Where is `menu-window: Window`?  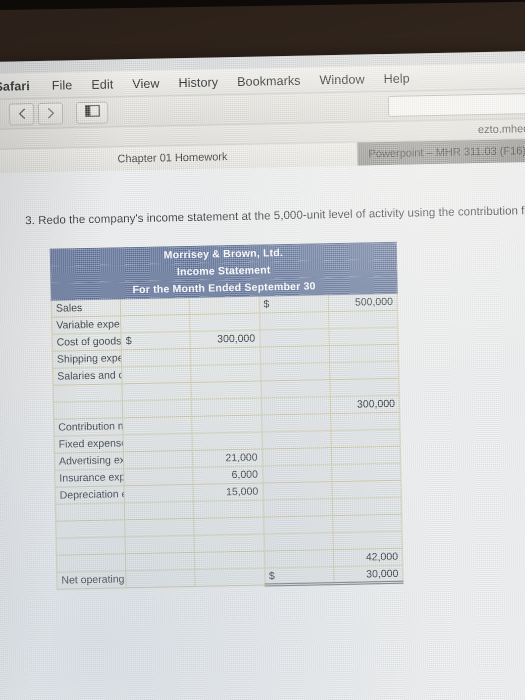
menu-window: Window is located at coordinates (341, 79).